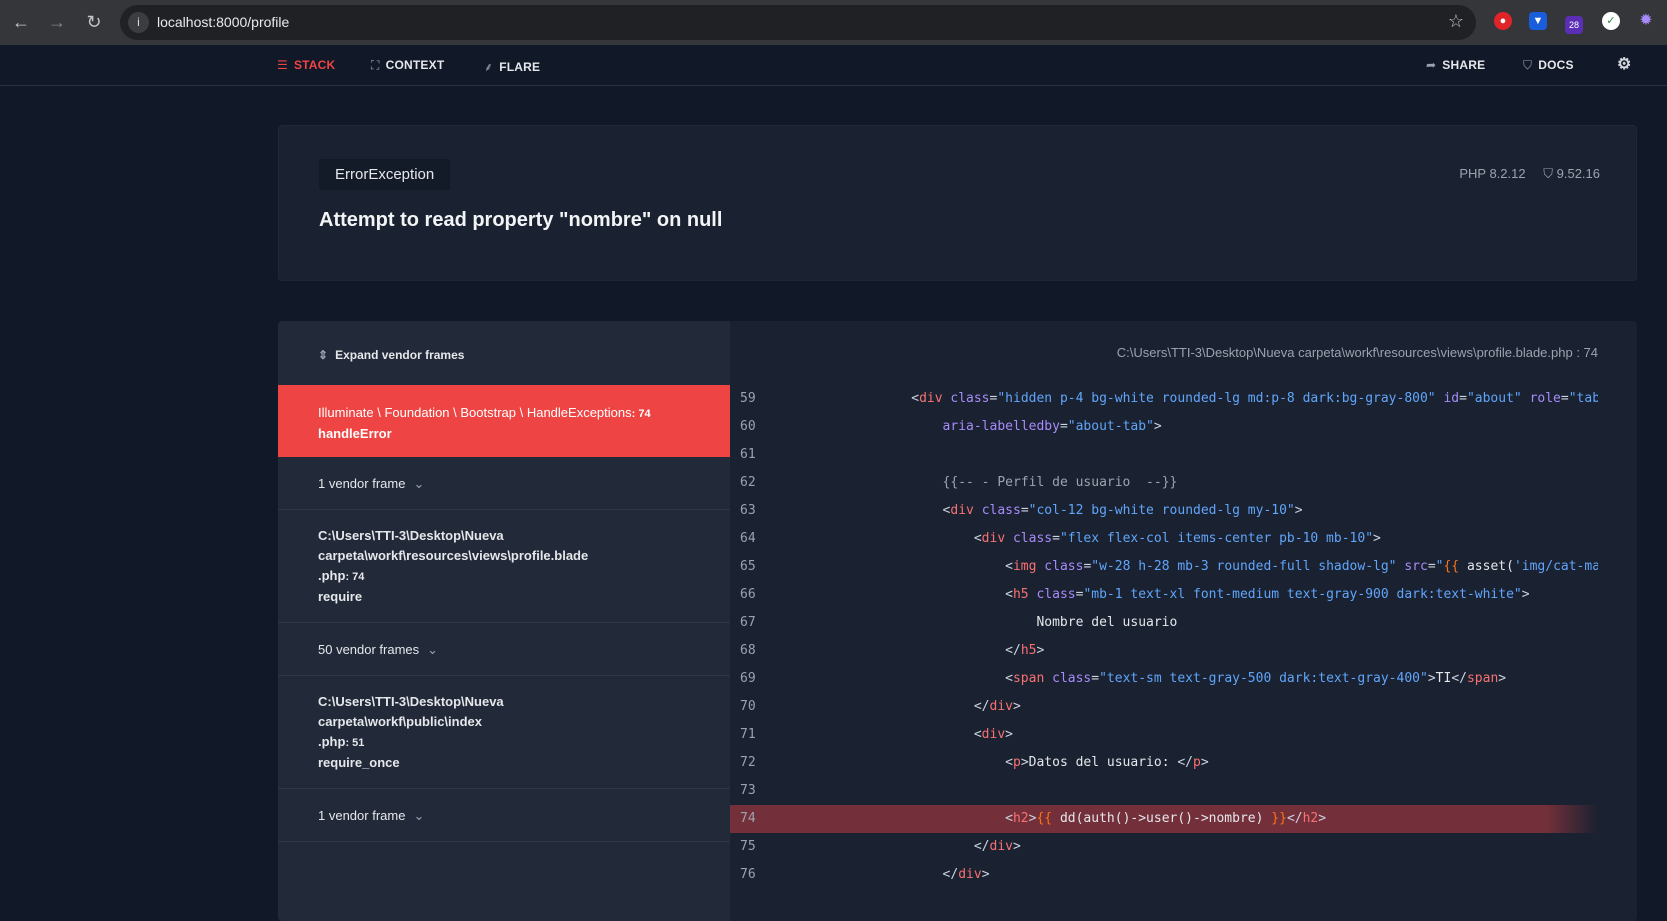 Image resolution: width=1667 pixels, height=921 pixels. I want to click on vendor-frames-label: 1 vendor frame, so click(362, 815).